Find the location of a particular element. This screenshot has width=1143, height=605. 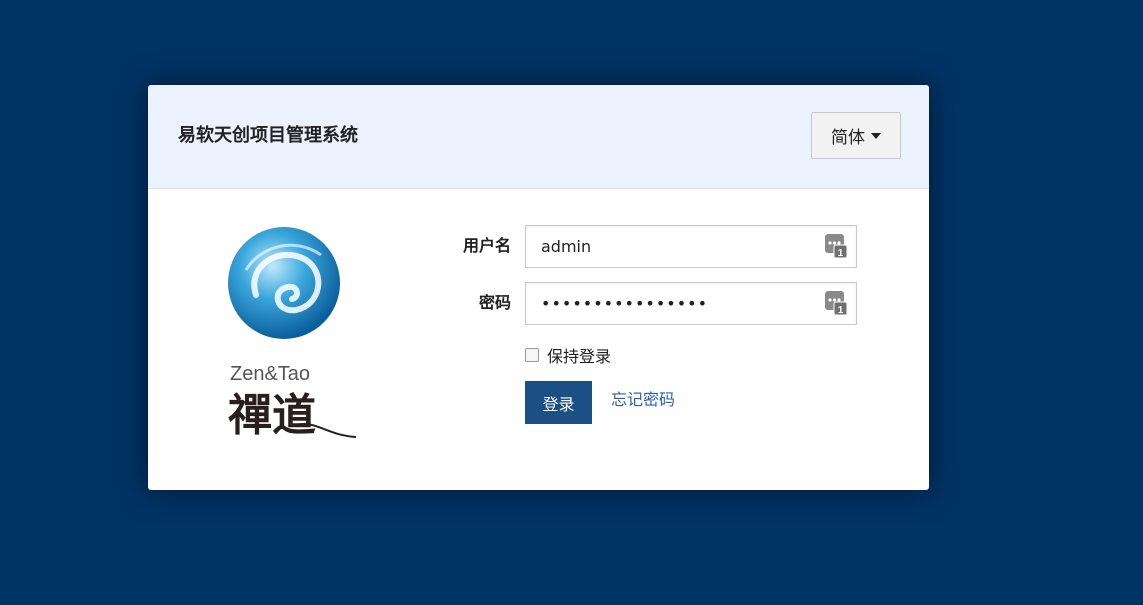

brand-text: Zen&Tao is located at coordinates (270, 374).